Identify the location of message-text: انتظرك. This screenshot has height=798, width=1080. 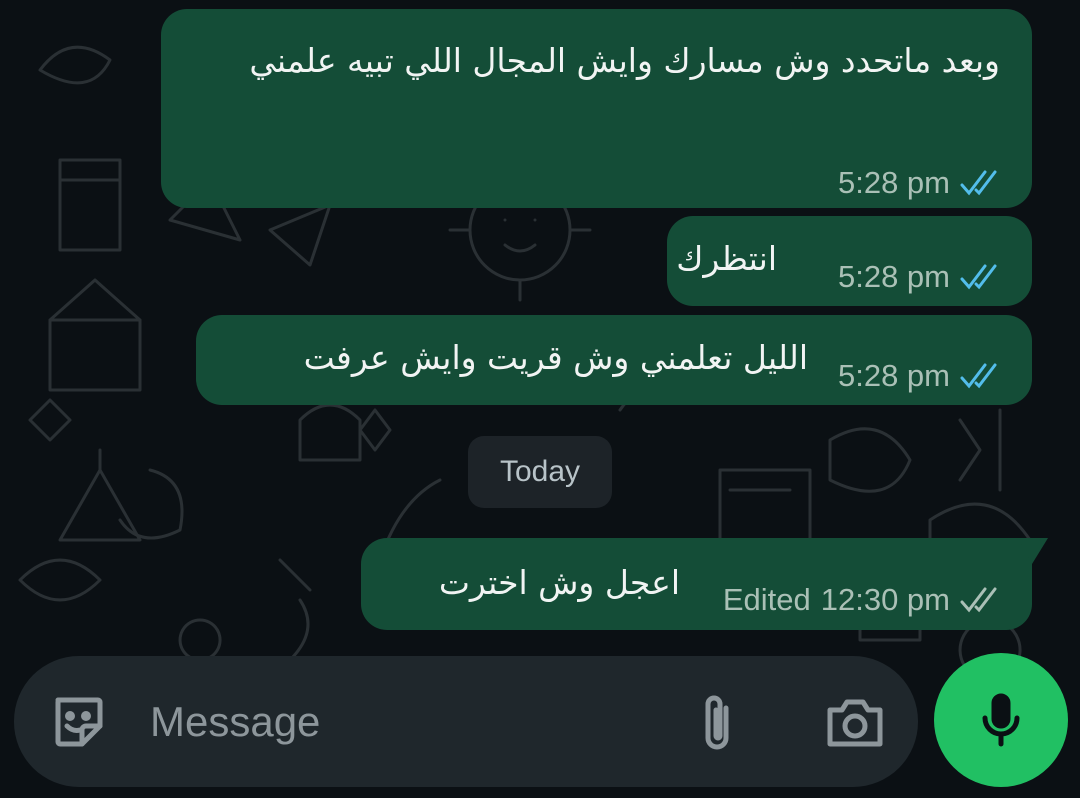
(726, 258).